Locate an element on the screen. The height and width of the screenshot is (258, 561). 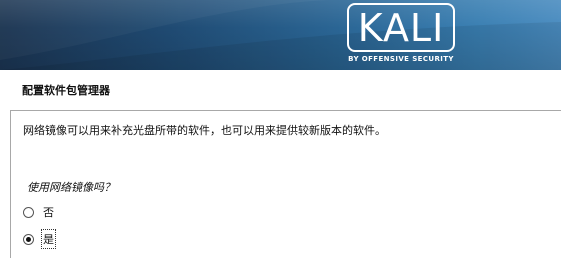
kali-logo-tagline: BY OFFENSIVE SECURITY is located at coordinates (401, 59).